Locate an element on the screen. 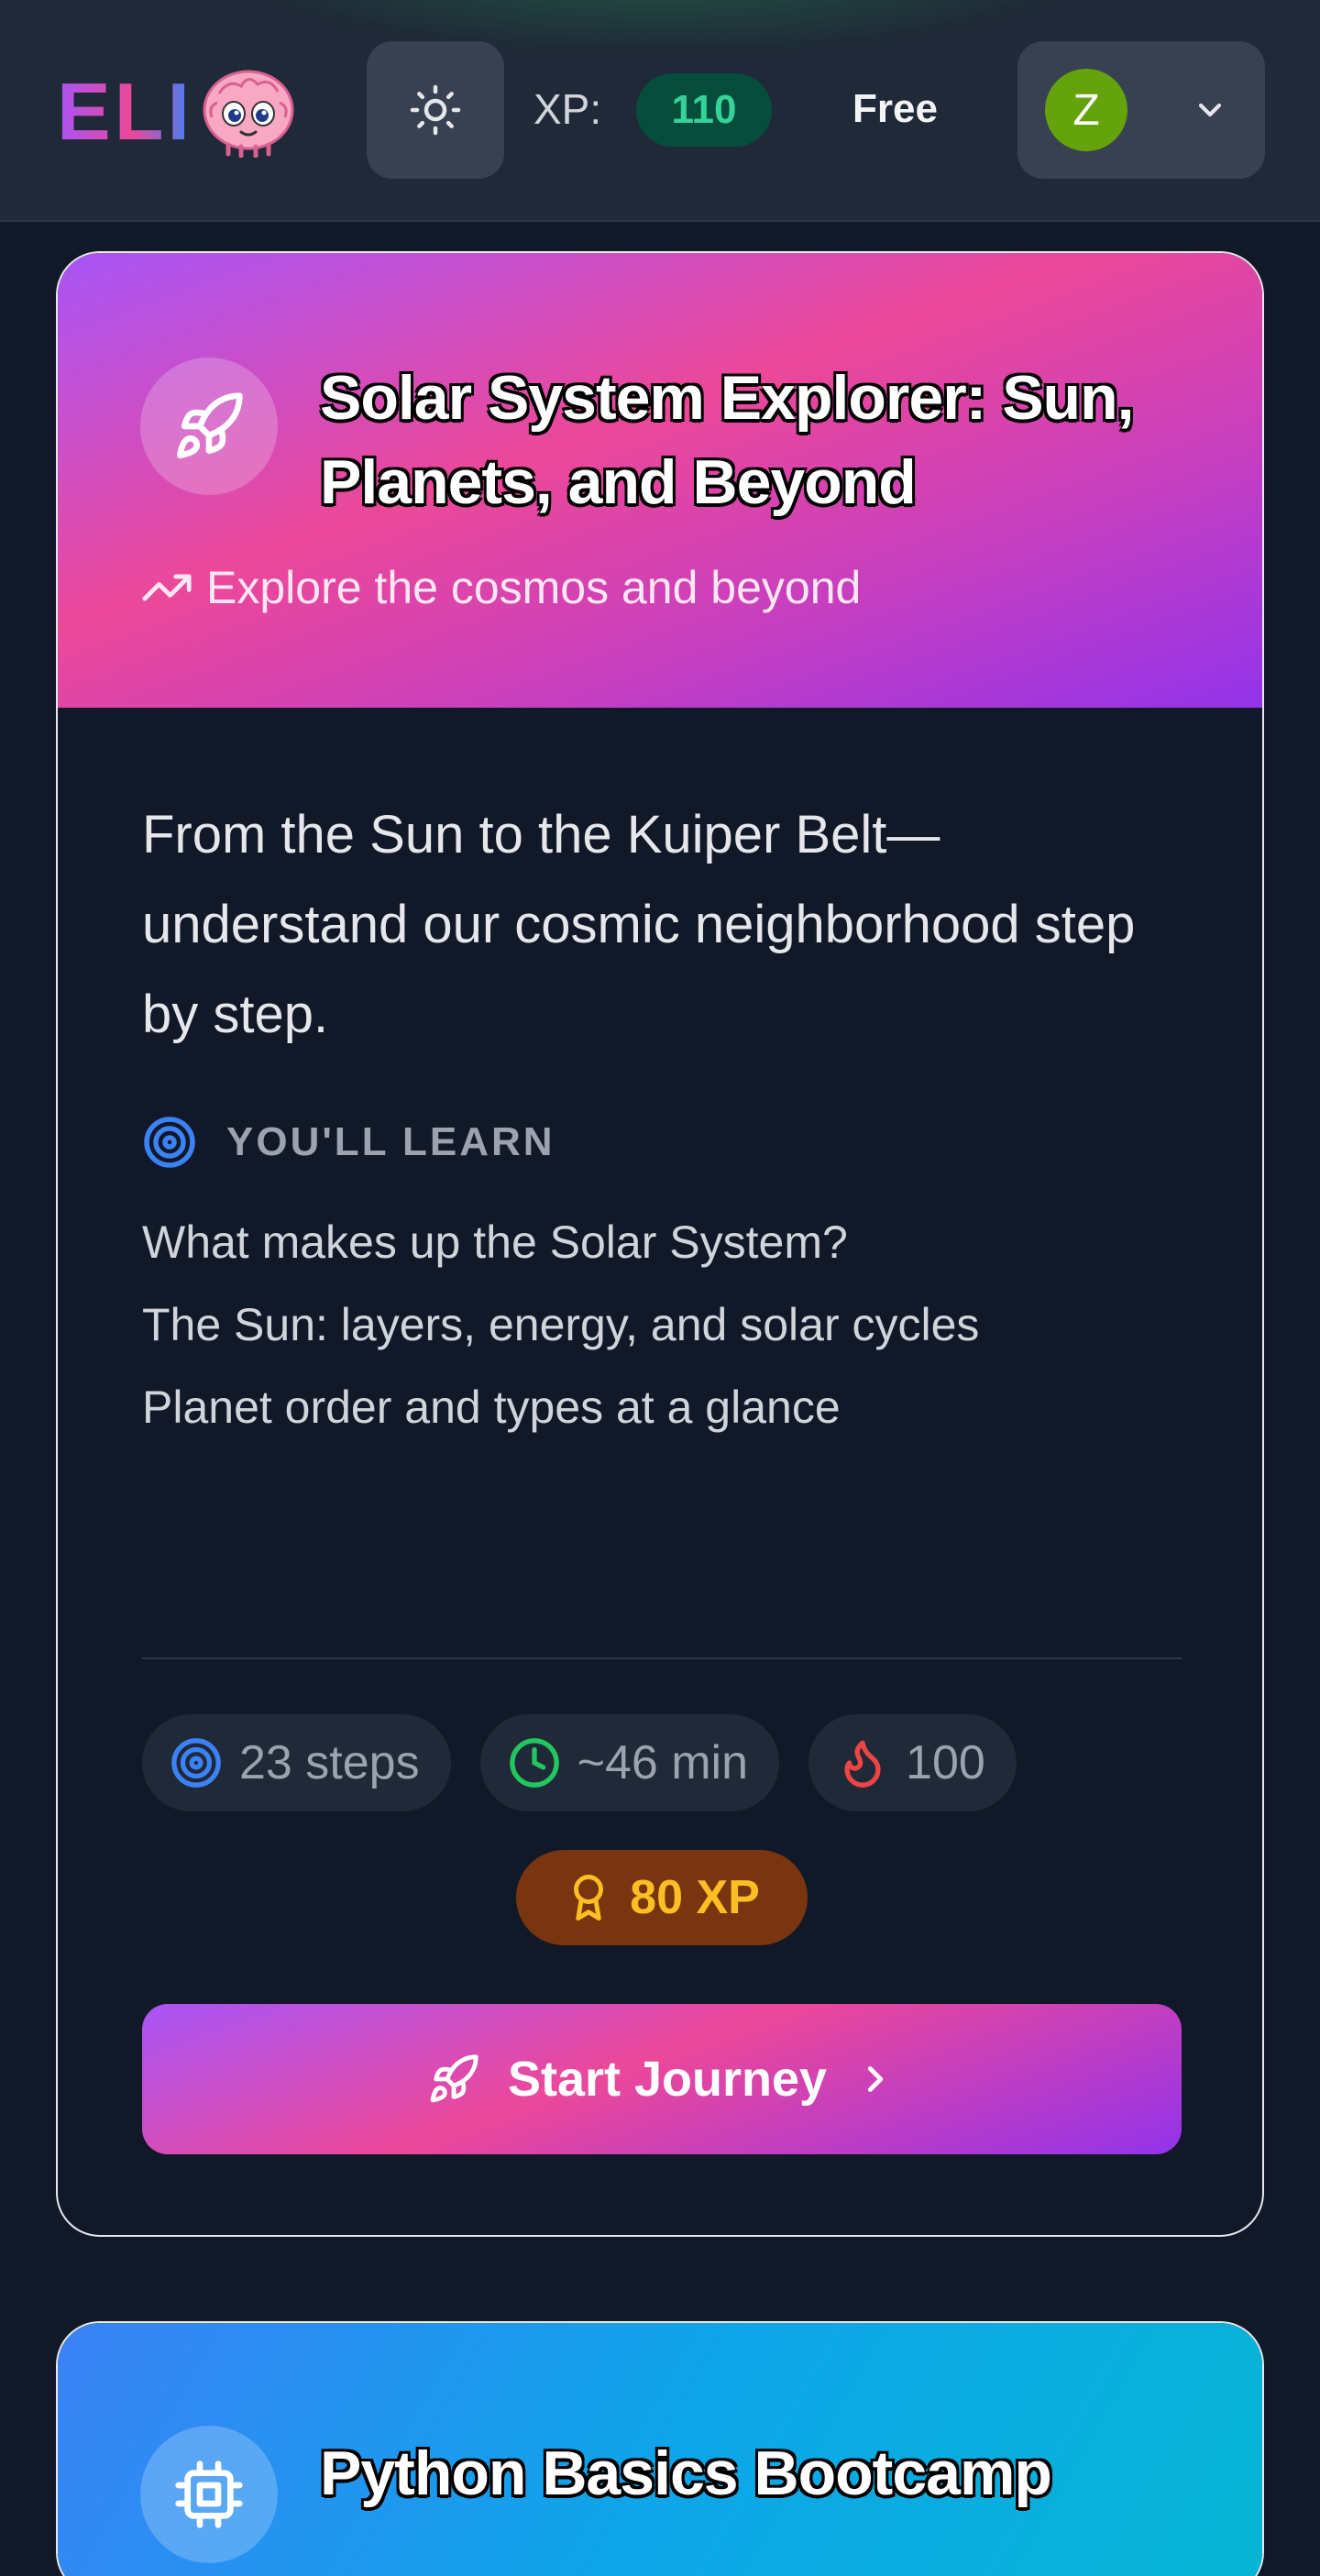 Image resolution: width=1320 pixels, height=2576 pixels. learn-section-heading: YOU'LL LEARN is located at coordinates (349, 1142).